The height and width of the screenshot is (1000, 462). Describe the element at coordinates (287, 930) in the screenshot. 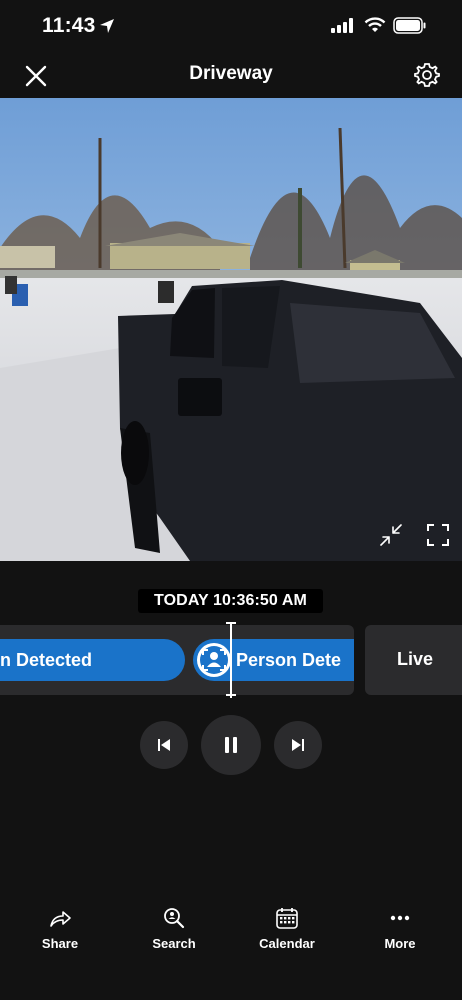

I see `calendar-button: Calendar` at that location.